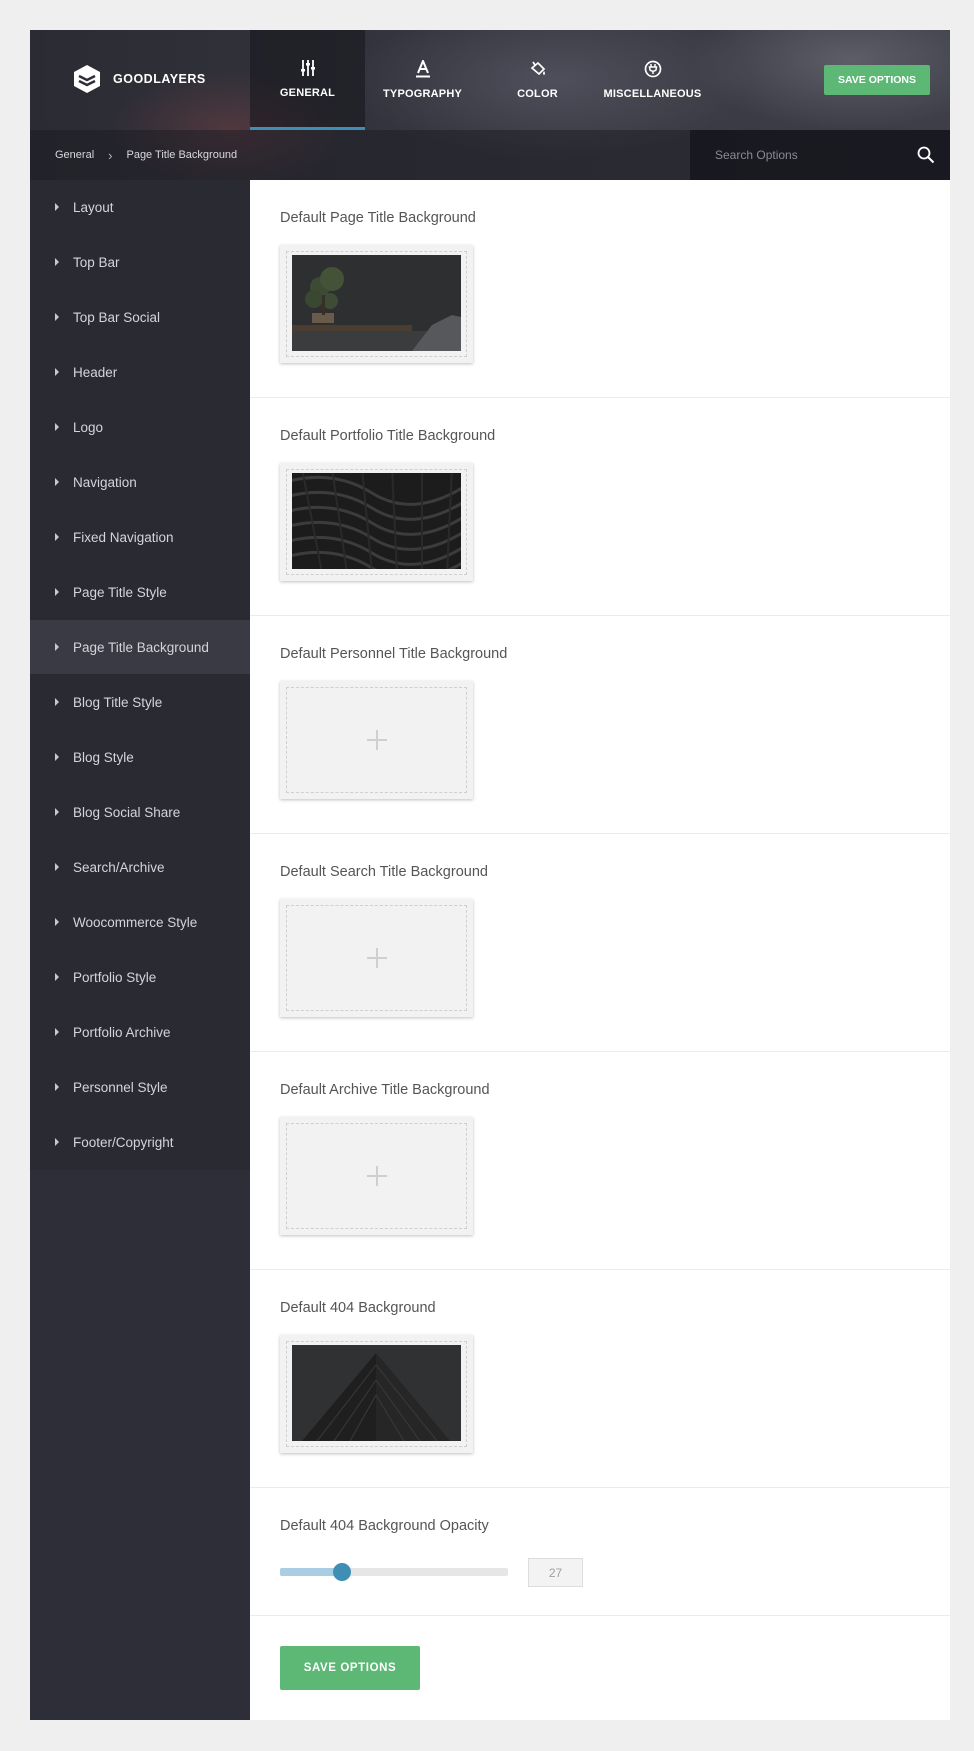  What do you see at coordinates (394, 1572) in the screenshot?
I see `opacity-slider` at bounding box center [394, 1572].